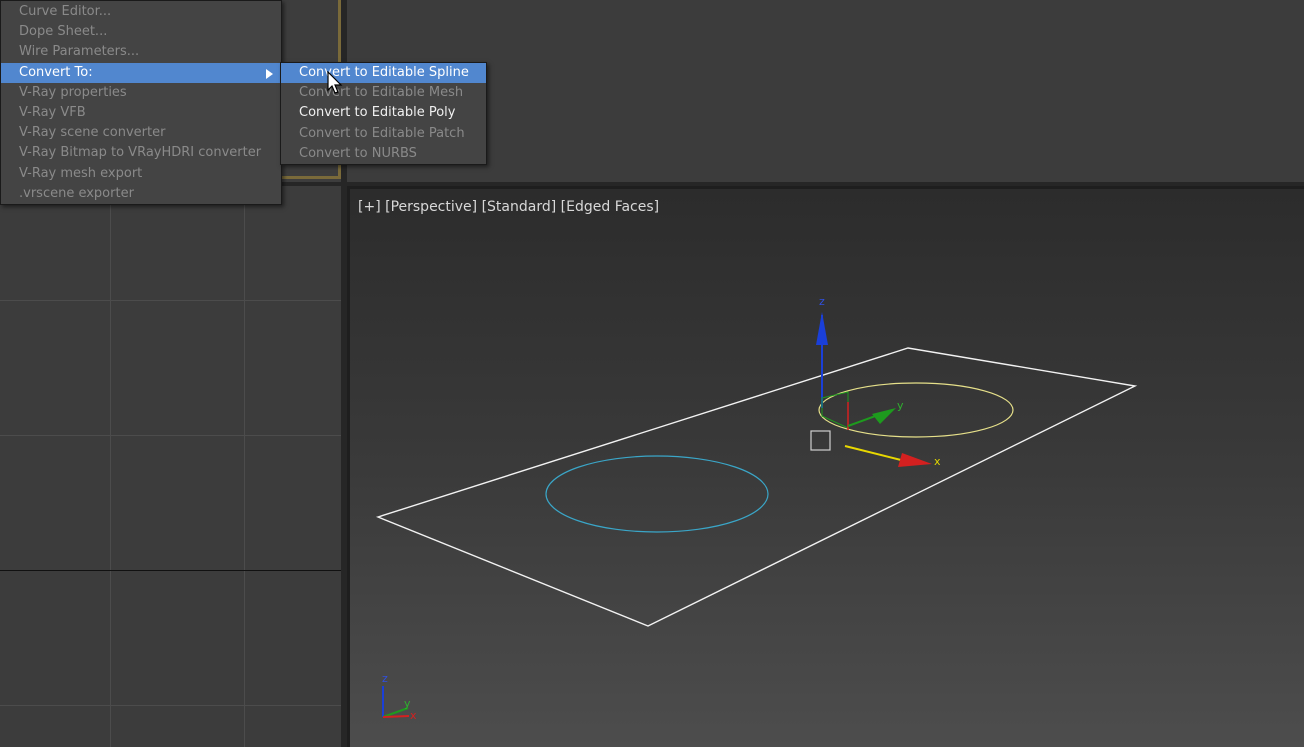  What do you see at coordinates (269, 73) in the screenshot?
I see `submenu-arrow-icon` at bounding box center [269, 73].